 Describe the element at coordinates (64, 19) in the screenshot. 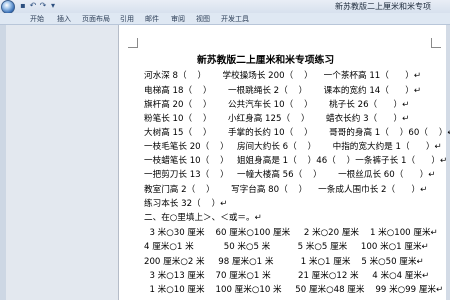

I see `tab-insert: 插入` at that location.